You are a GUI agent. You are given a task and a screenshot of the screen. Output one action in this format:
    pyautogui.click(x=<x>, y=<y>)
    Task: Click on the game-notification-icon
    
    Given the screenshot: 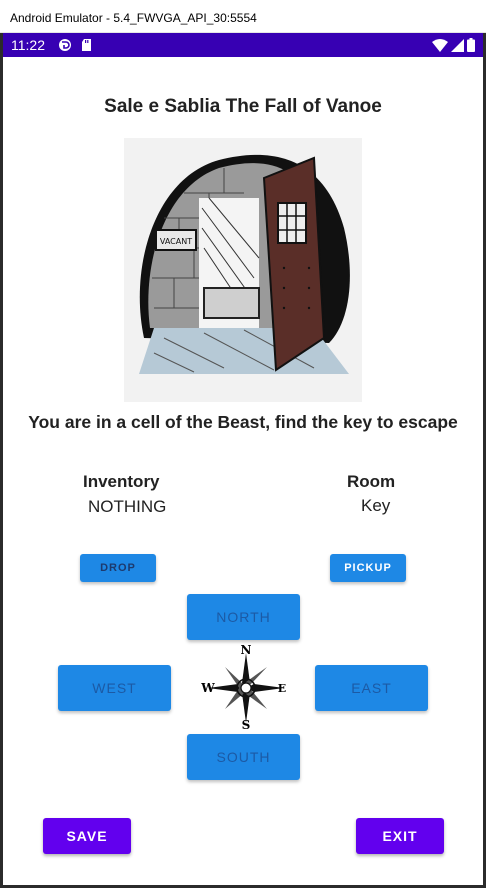 What is the action you would take?
    pyautogui.click(x=65, y=45)
    